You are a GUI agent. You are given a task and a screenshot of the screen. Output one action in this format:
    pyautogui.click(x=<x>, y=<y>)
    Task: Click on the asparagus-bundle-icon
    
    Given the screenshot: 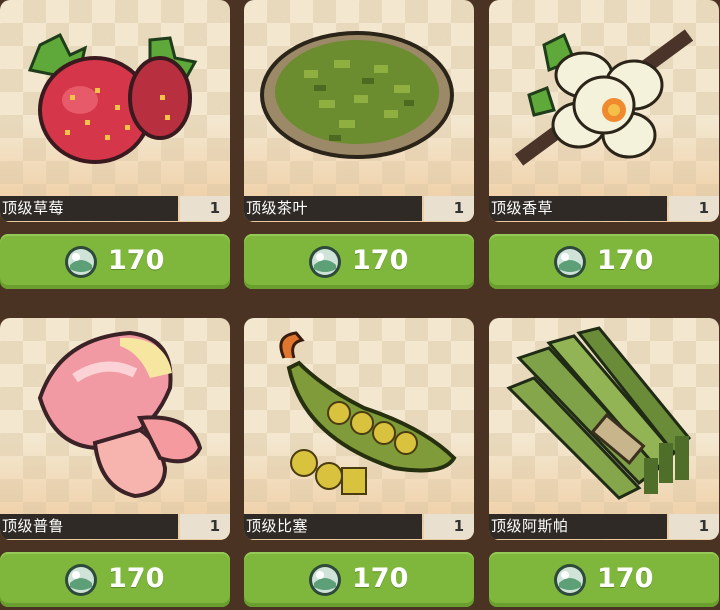 What is the action you would take?
    pyautogui.click(x=599, y=413)
    